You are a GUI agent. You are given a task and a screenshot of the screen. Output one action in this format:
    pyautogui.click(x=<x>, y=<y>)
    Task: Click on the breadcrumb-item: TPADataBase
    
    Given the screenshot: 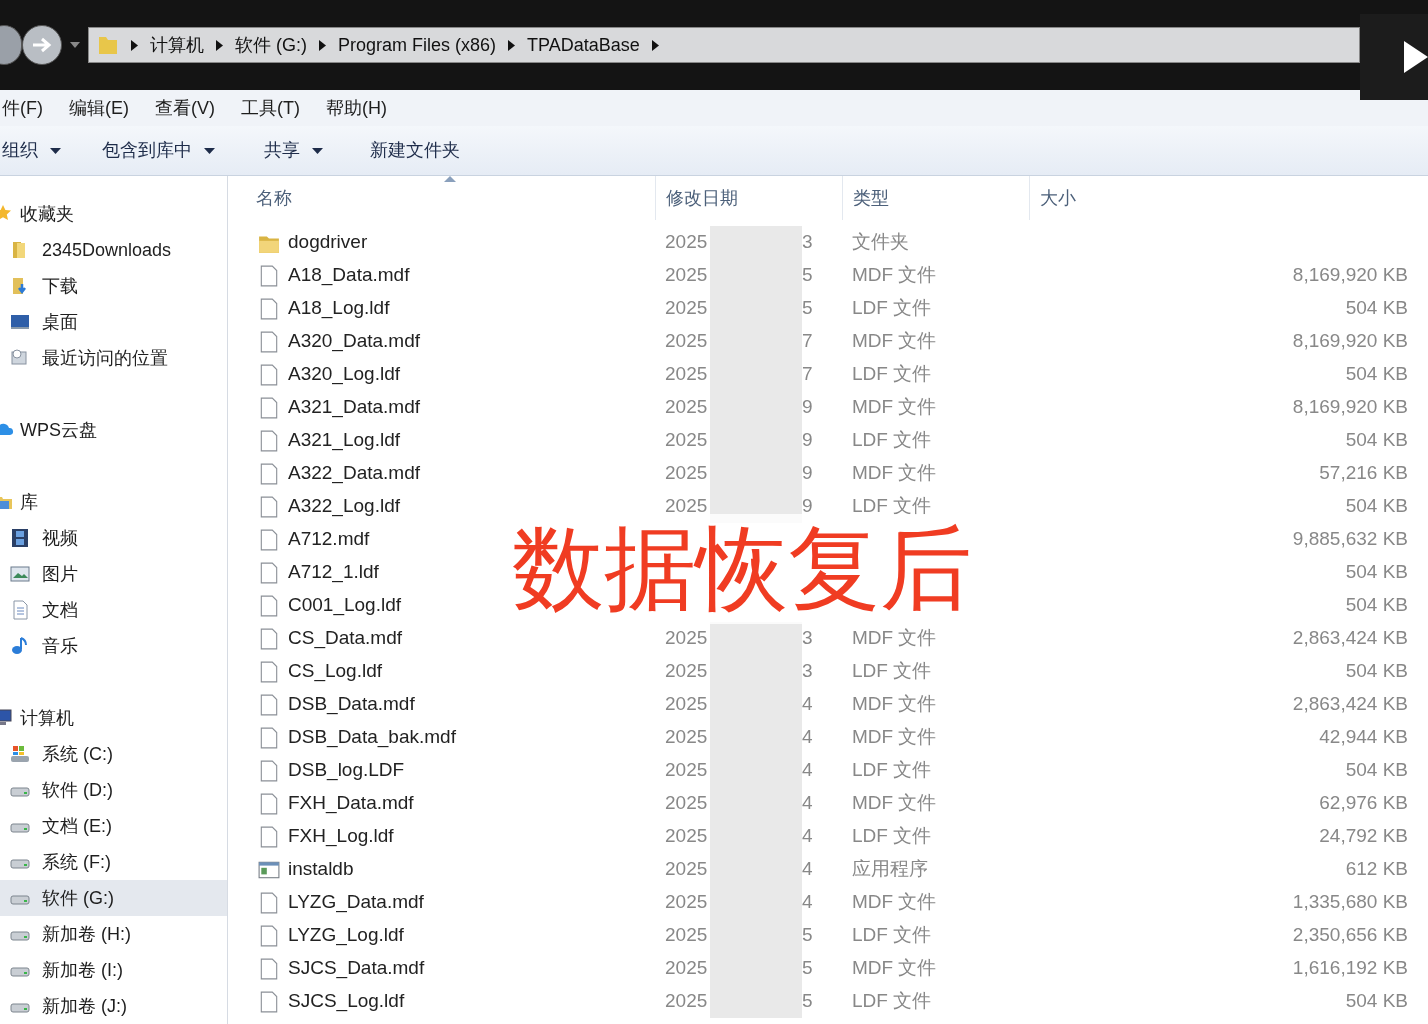 What is the action you would take?
    pyautogui.click(x=583, y=45)
    